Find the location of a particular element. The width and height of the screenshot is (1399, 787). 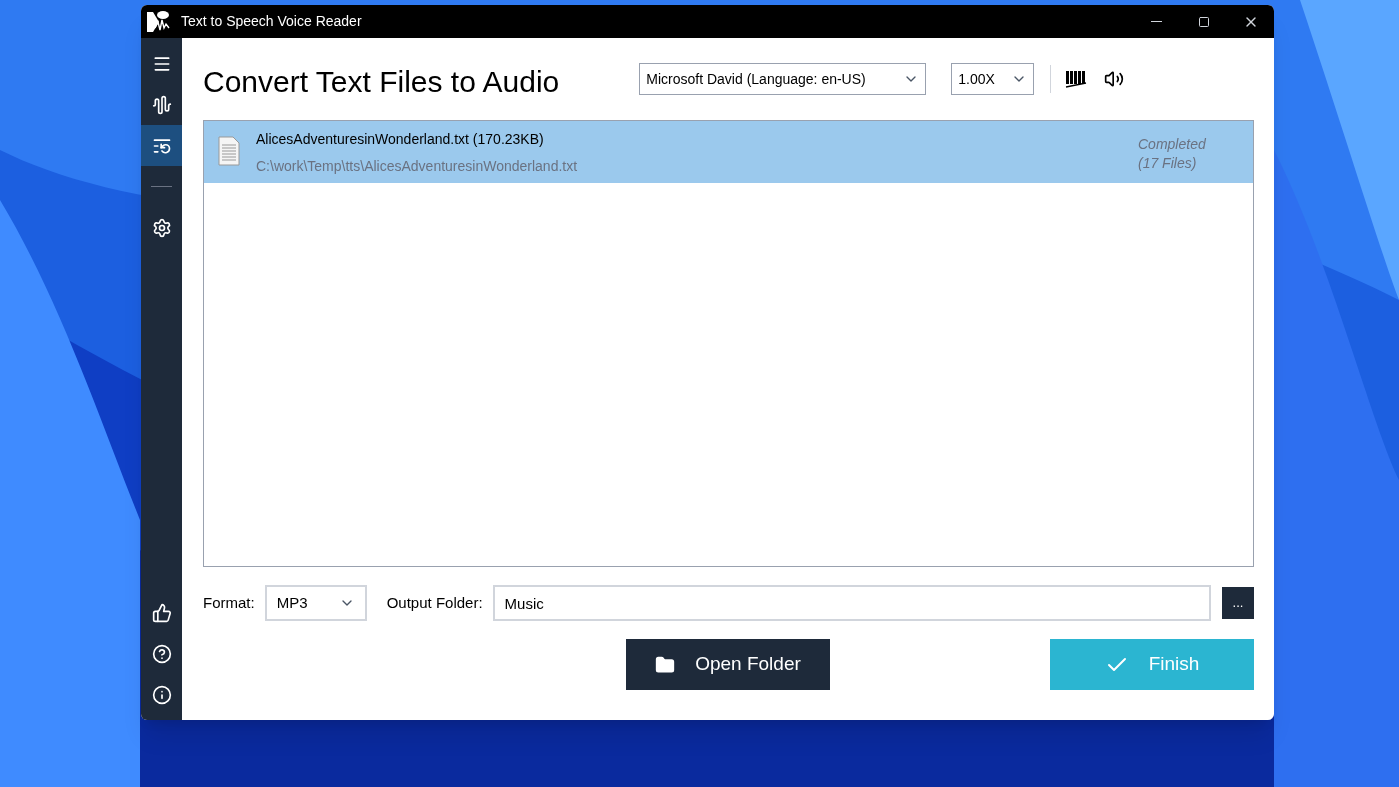

thumbs-up-icon is located at coordinates (161, 612).